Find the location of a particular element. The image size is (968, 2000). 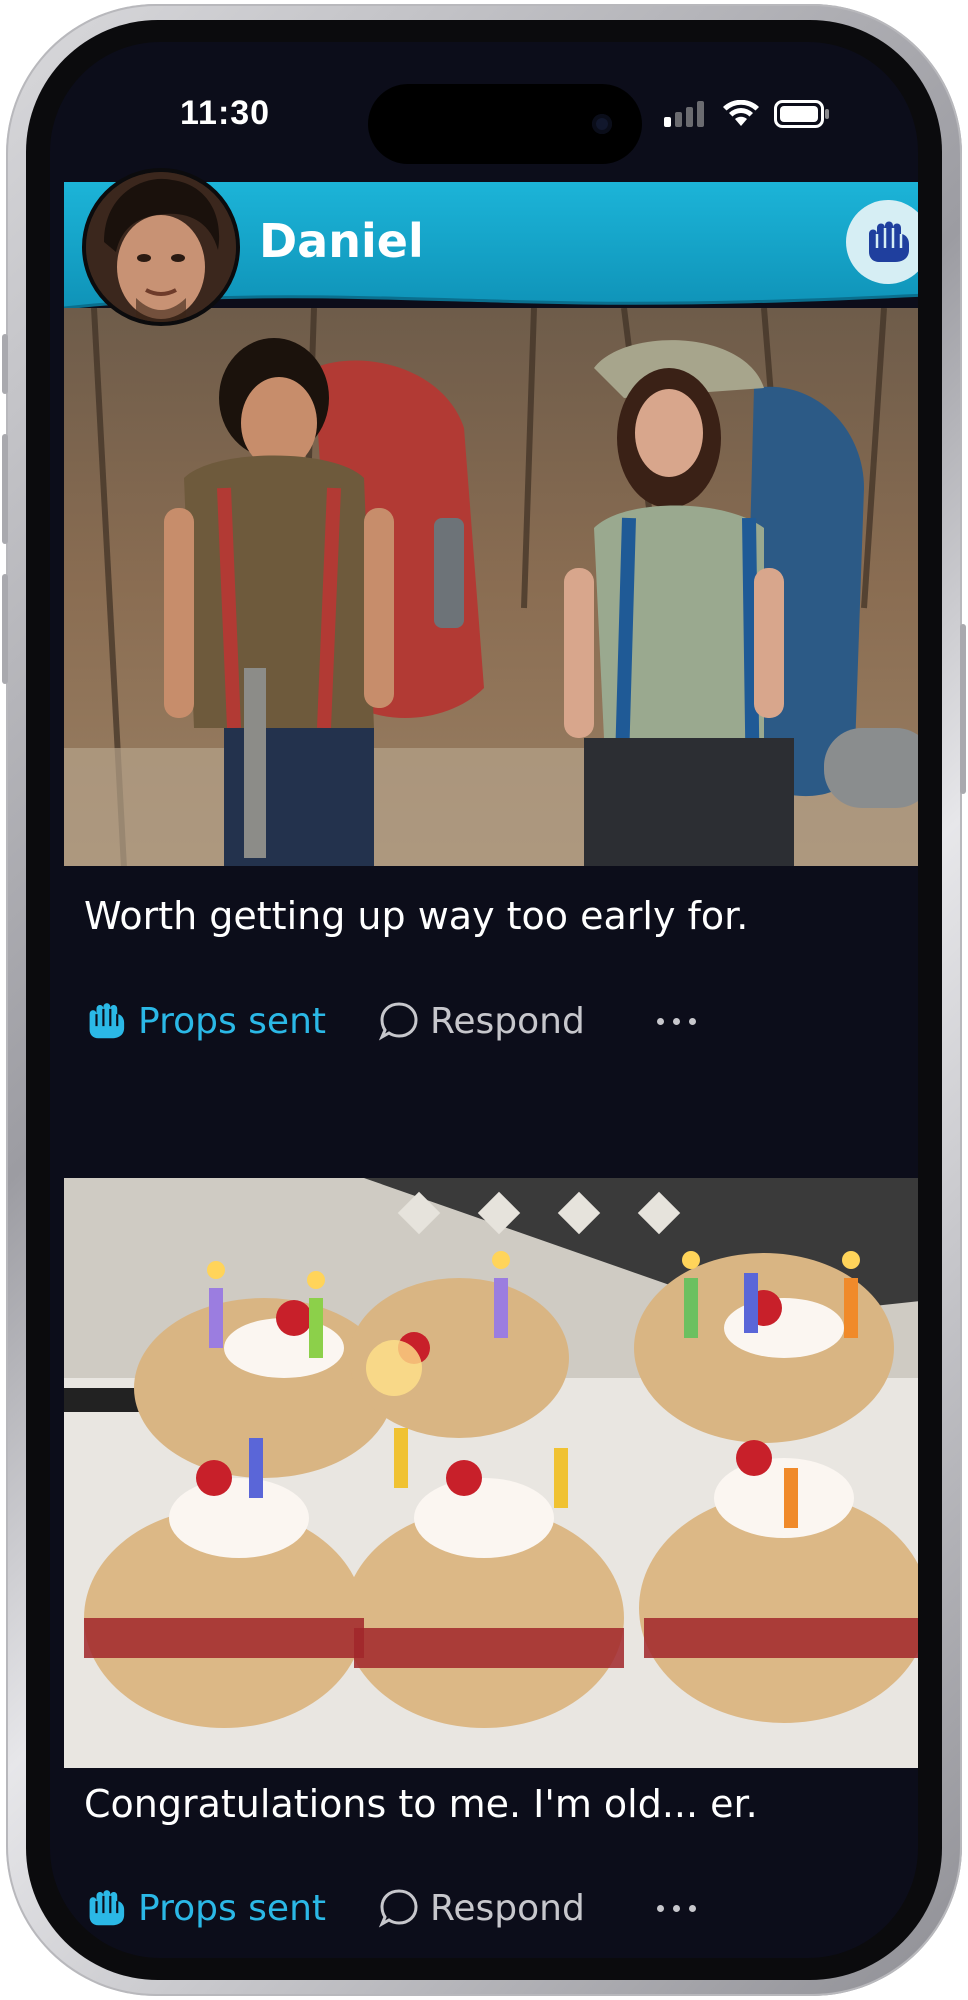

volume-up-button is located at coordinates (5, 489).